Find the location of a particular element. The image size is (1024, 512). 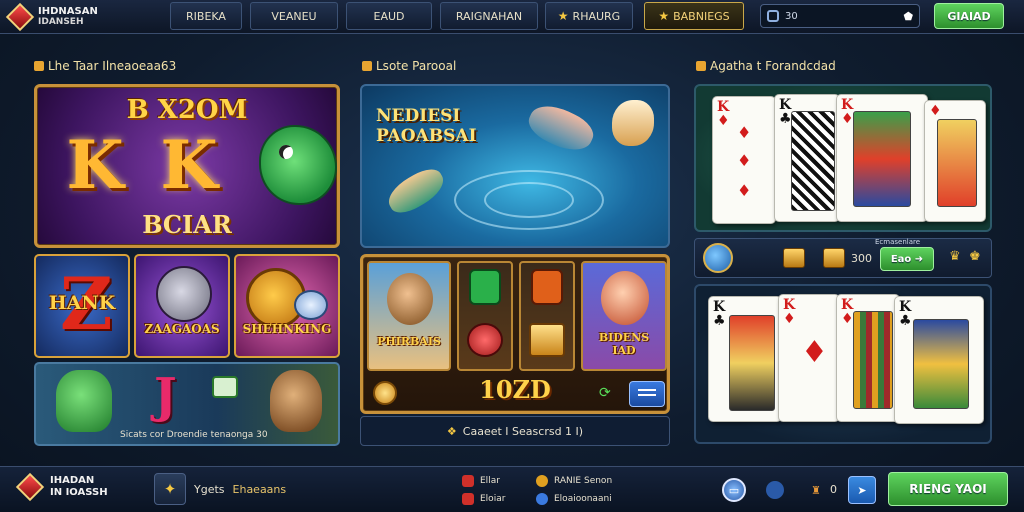

club-pattern-icon is located at coordinates (813, 161).